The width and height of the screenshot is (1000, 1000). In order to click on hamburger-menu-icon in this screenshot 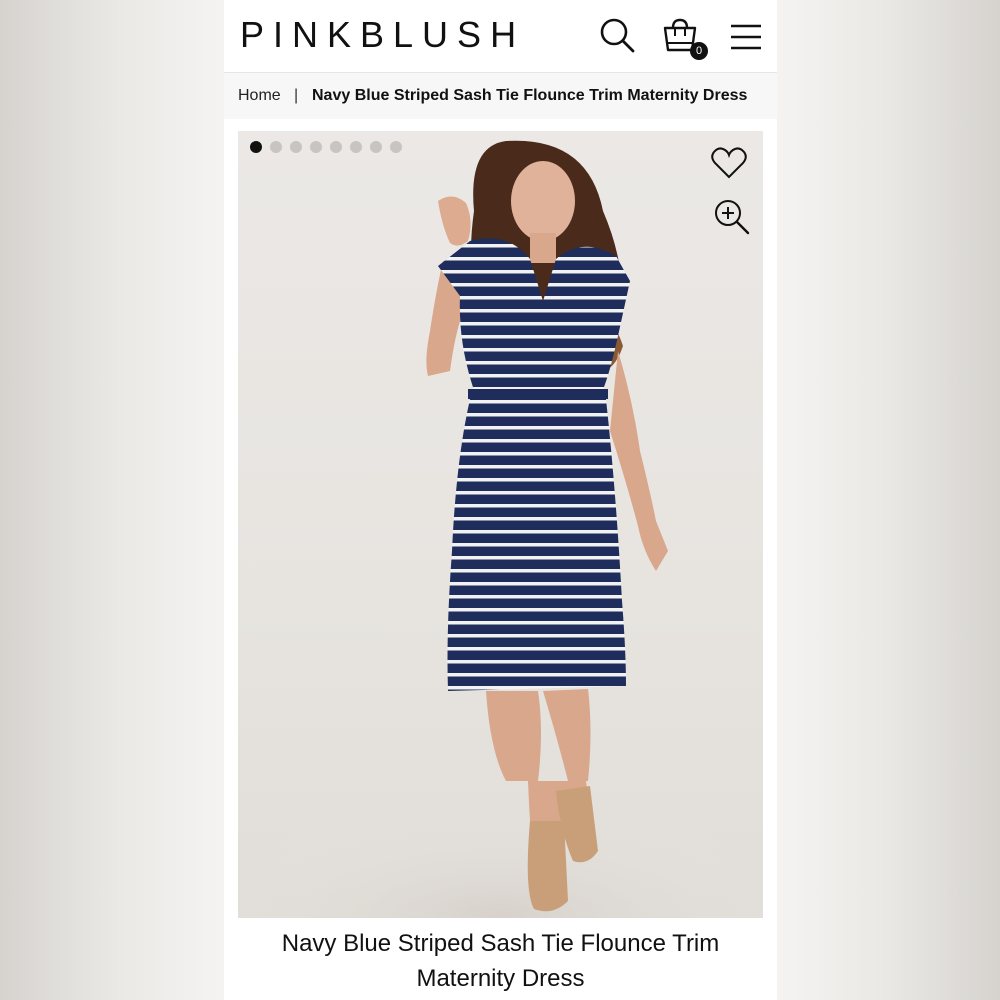, I will do `click(746, 36)`.